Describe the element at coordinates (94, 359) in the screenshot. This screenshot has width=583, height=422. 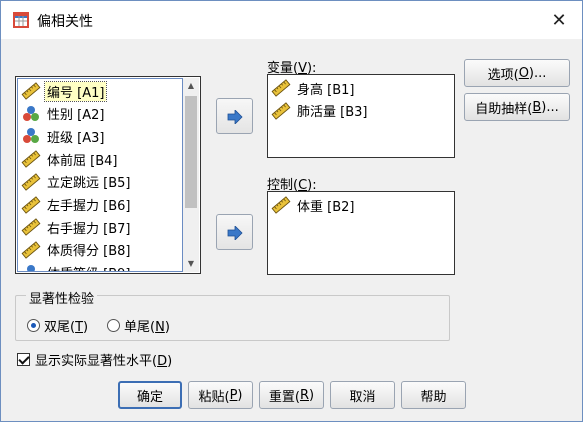
I see `flag-significance-checkbox: 显示实际显著性水平(D)` at that location.